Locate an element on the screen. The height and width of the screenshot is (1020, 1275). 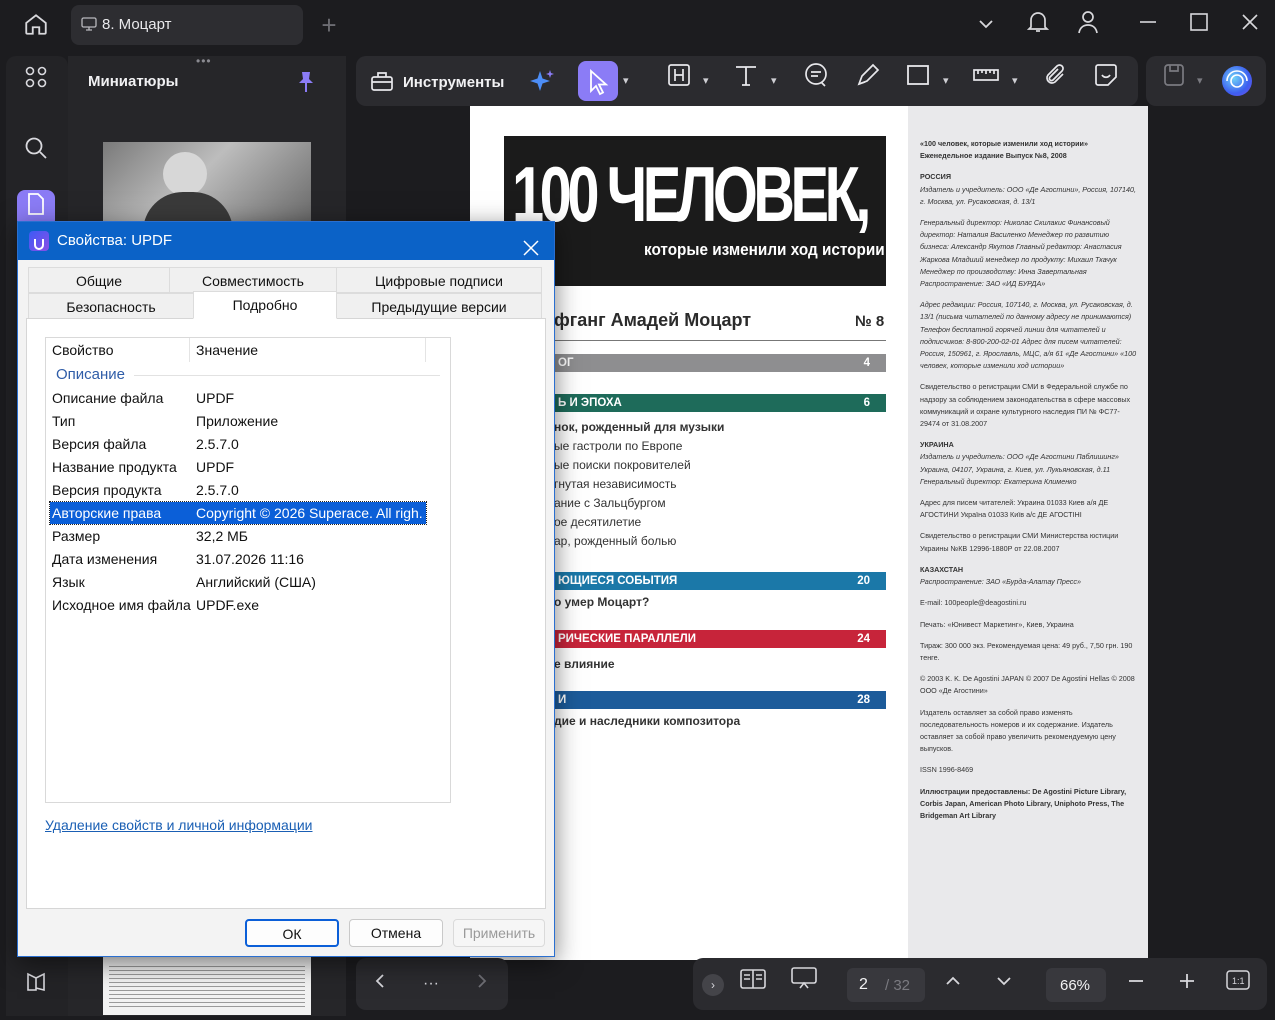
new-tab-plus-icon: + is located at coordinates (329, 25).